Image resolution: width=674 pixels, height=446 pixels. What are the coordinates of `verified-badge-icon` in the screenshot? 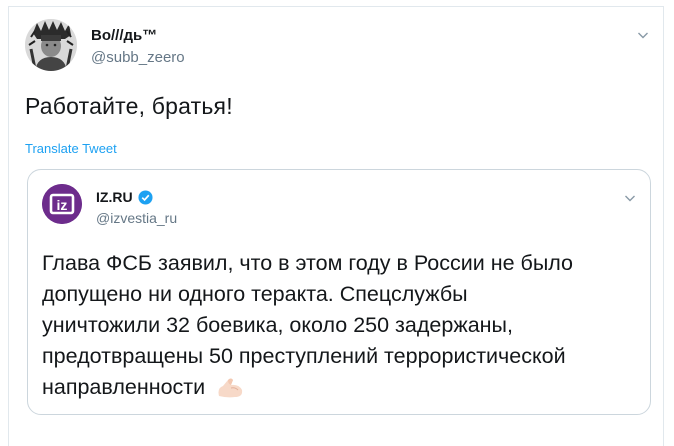 It's located at (145, 197).